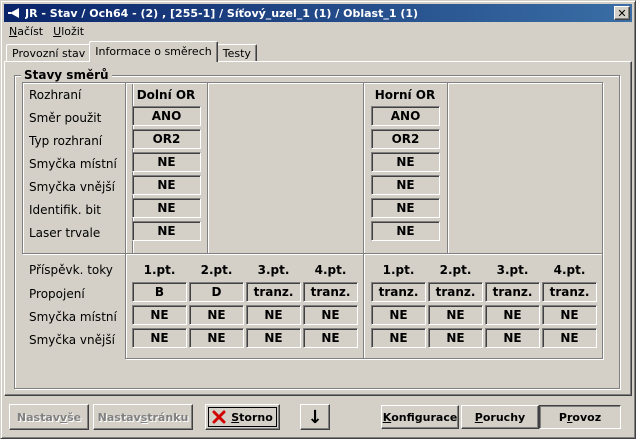  I want to click on right-port-header-2: 2.pt., so click(455, 270).